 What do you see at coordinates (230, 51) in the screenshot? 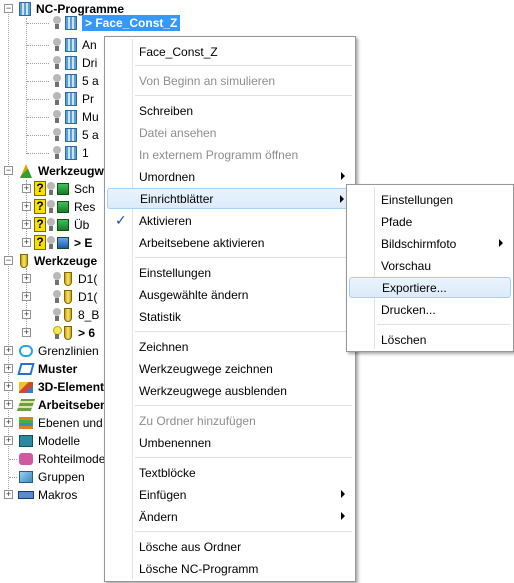
I see `menu-header: Face_Const_Z` at bounding box center [230, 51].